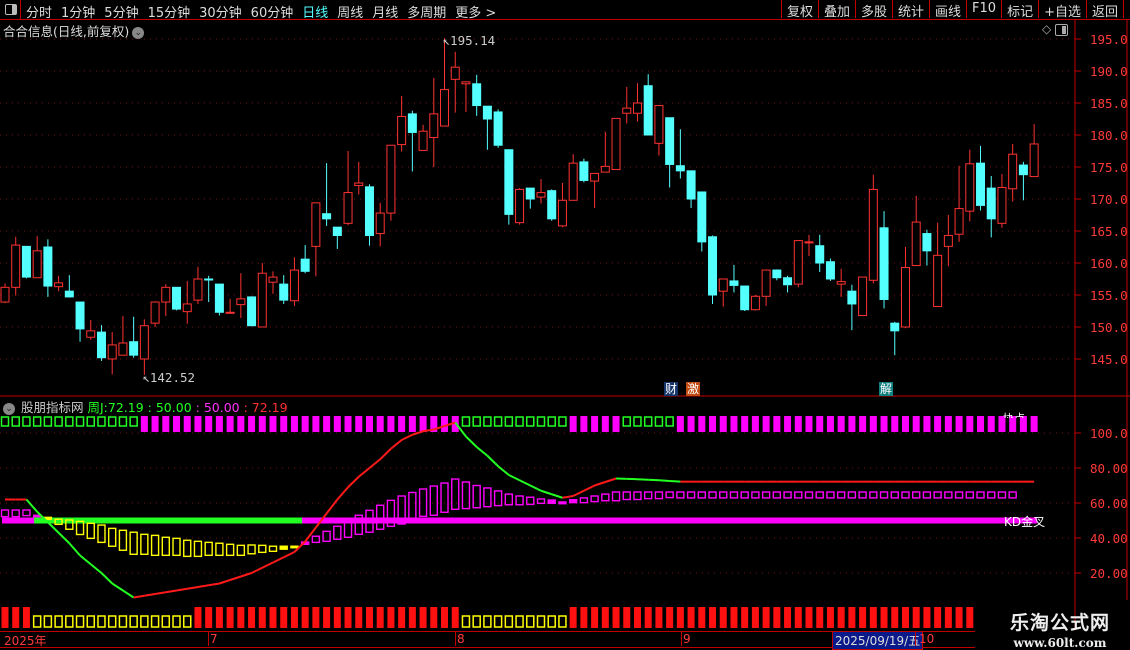 This screenshot has width=1130, height=650. I want to click on date-label: 9, so click(686, 639).